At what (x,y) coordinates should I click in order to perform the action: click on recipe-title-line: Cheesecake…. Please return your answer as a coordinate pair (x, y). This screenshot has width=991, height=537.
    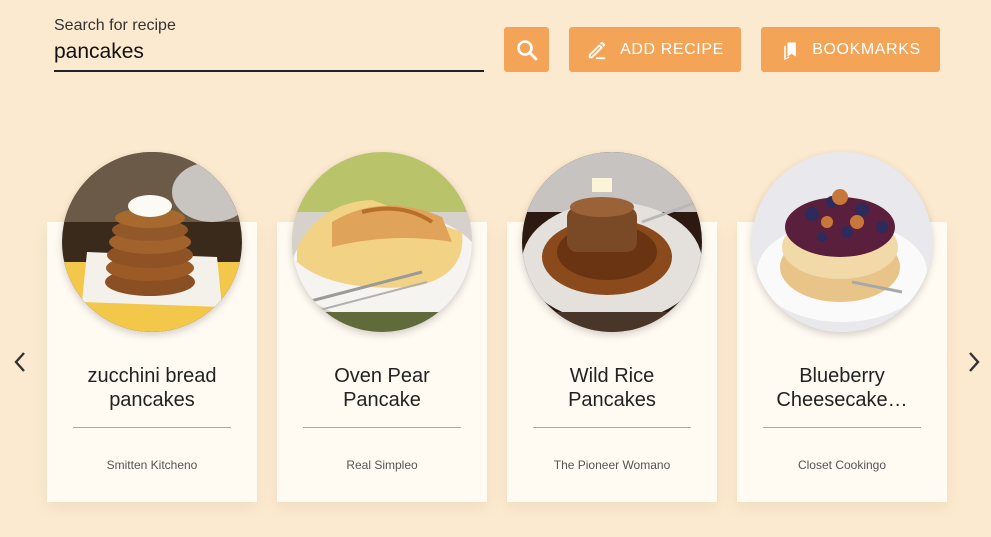
    Looking at the image, I should click on (842, 400).